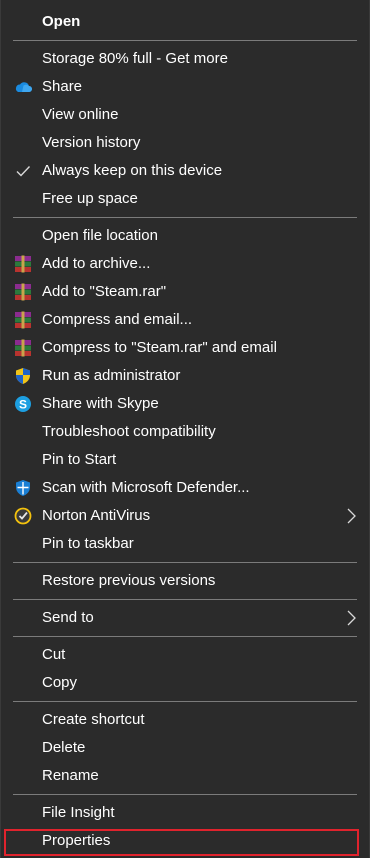  I want to click on menu-item-label: Pin to Start, so click(79, 459).